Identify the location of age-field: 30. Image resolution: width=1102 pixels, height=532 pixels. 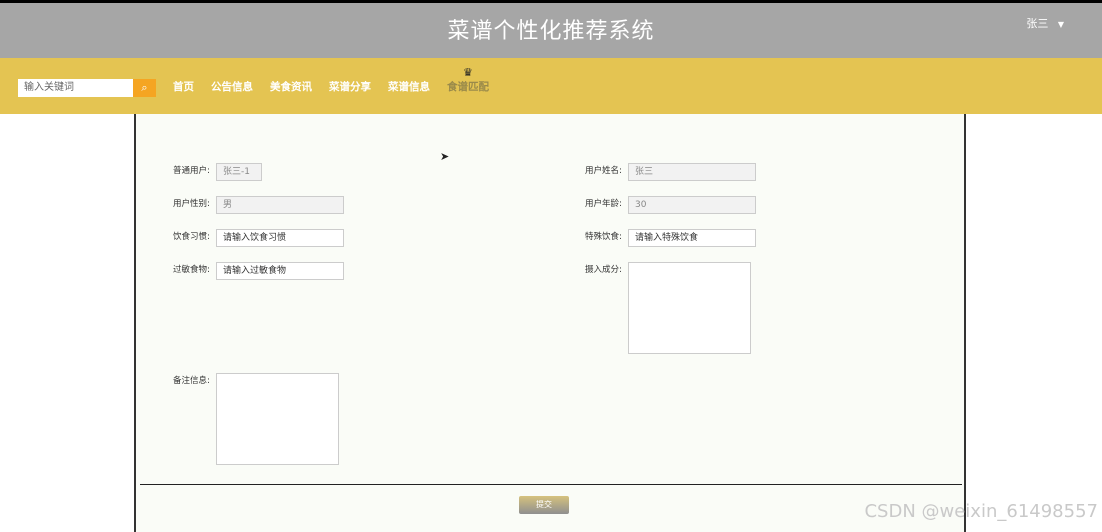
(692, 205).